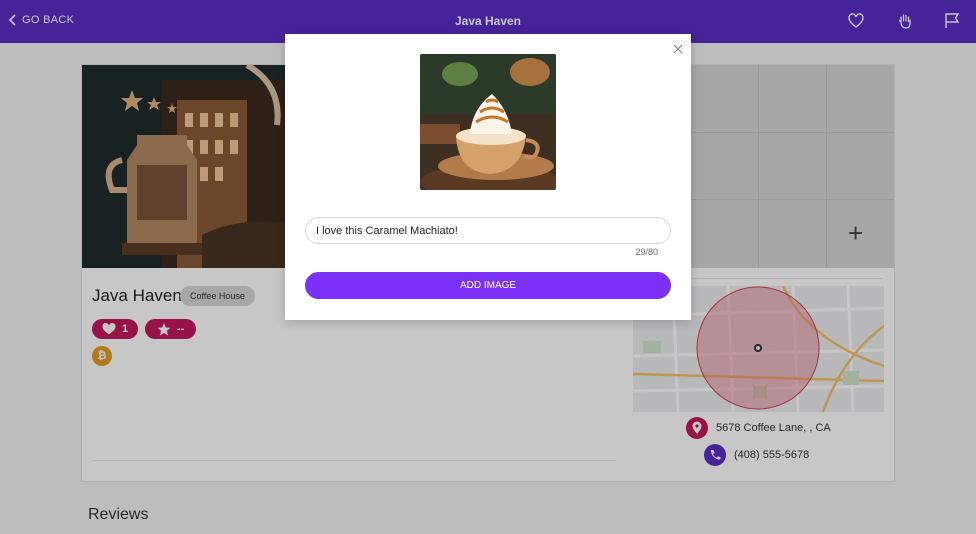 This screenshot has width=976, height=534. Describe the element at coordinates (678, 49) in the screenshot. I see `close-icon` at that location.